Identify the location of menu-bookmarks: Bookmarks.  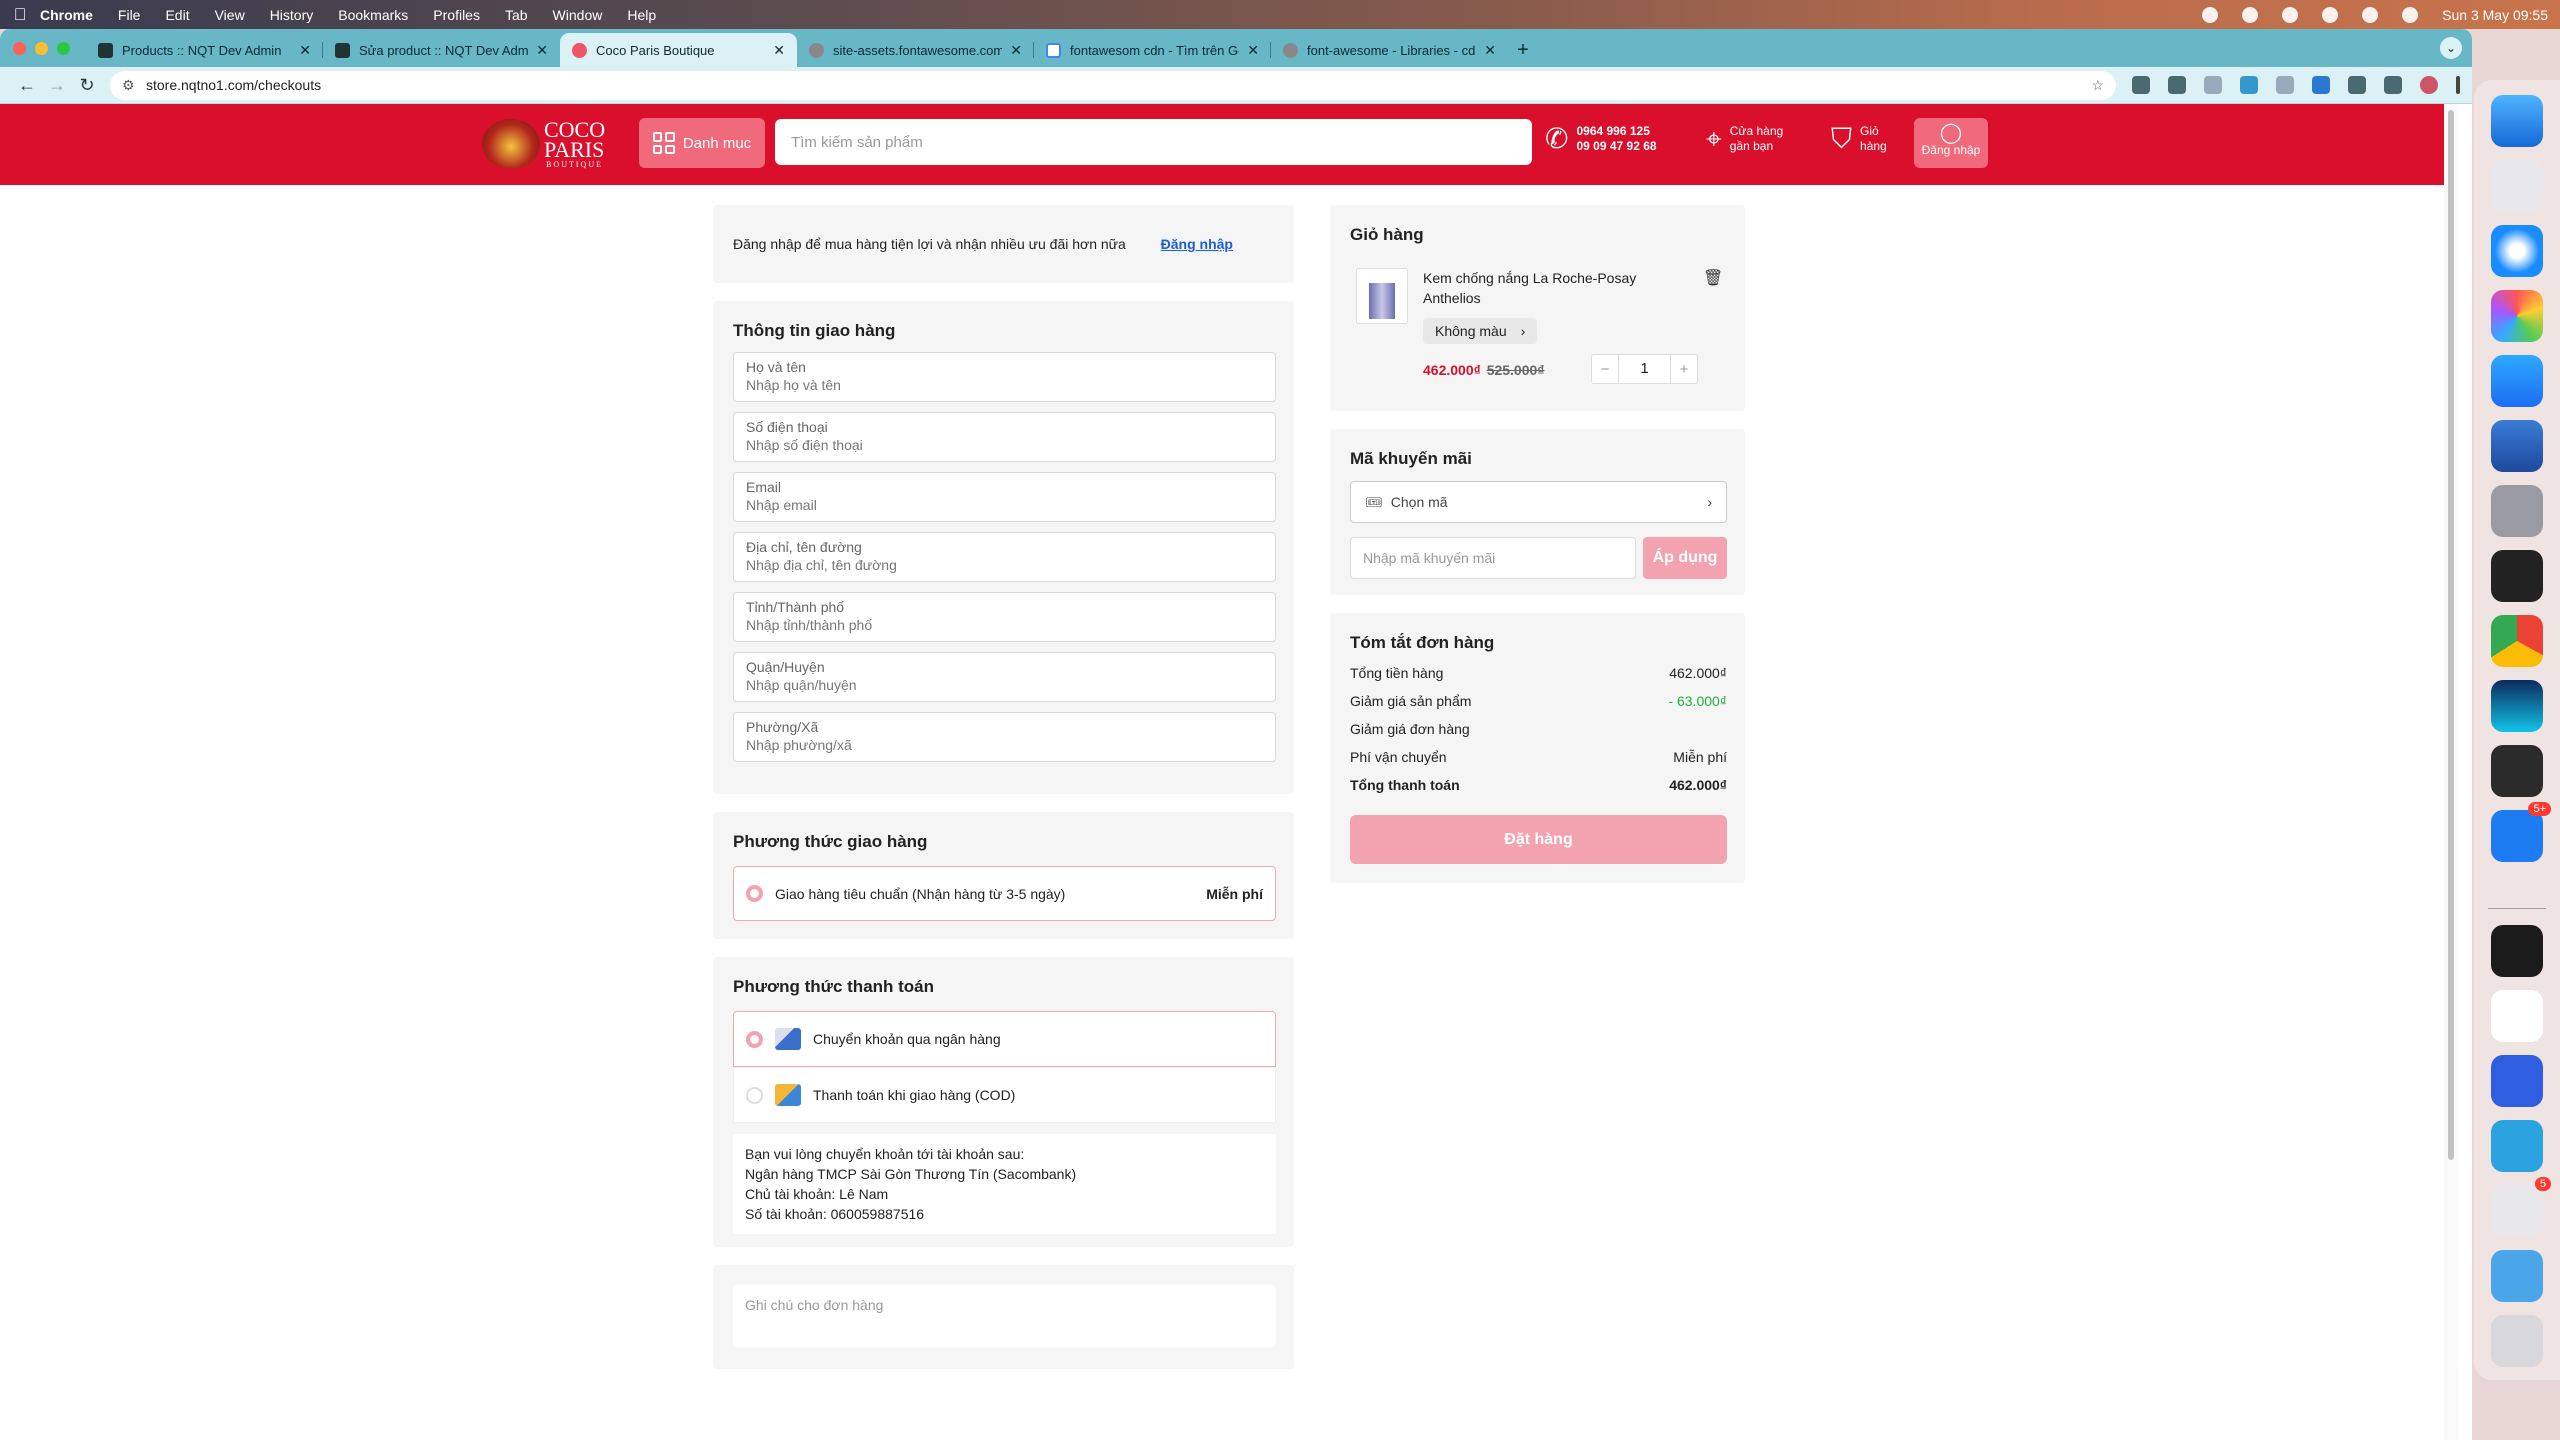
(373, 15).